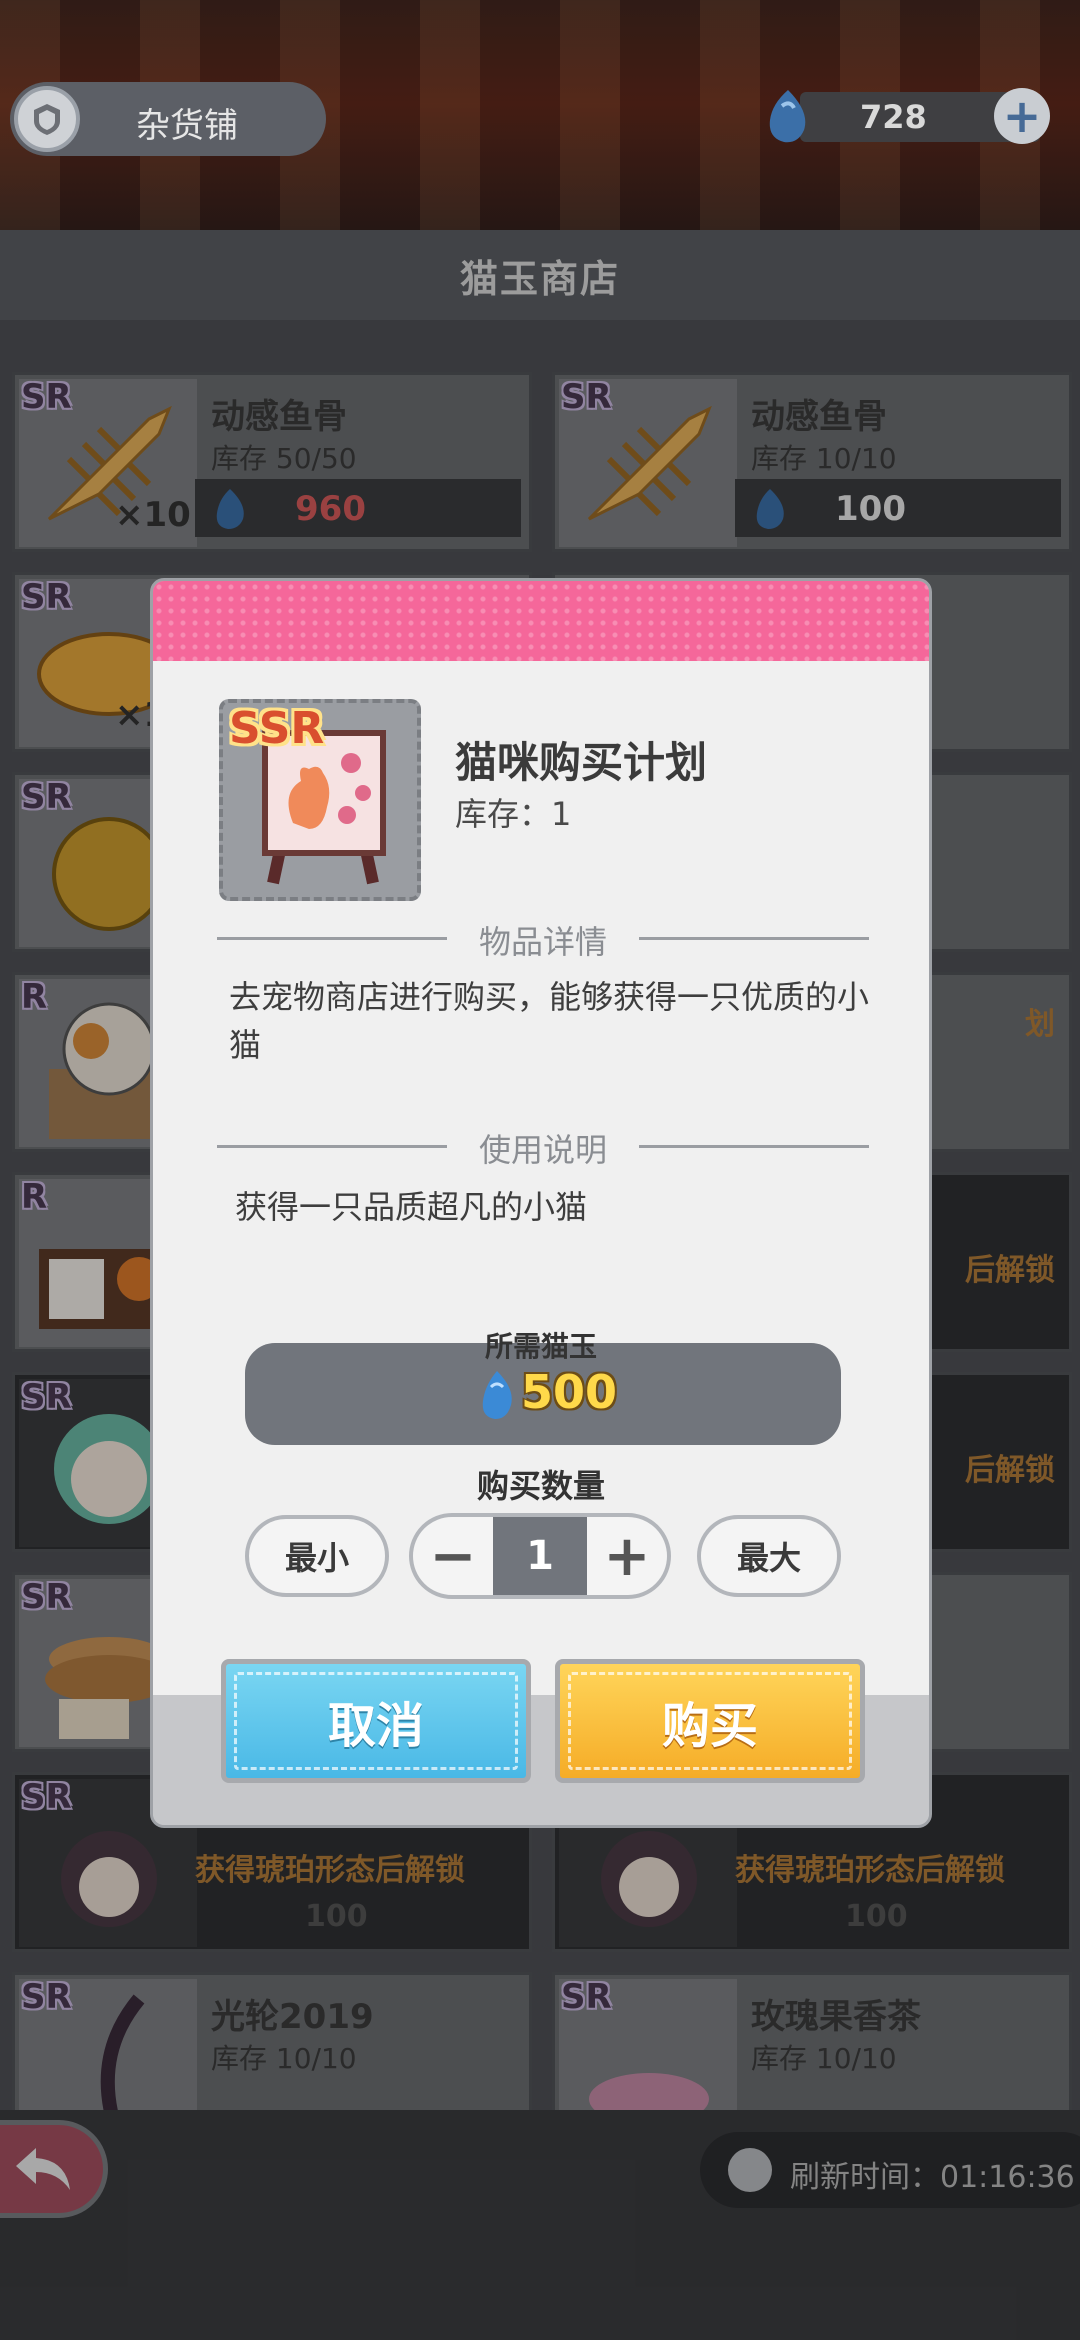 The height and width of the screenshot is (2340, 1080). What do you see at coordinates (320, 800) in the screenshot?
I see `item-preview: SSR` at bounding box center [320, 800].